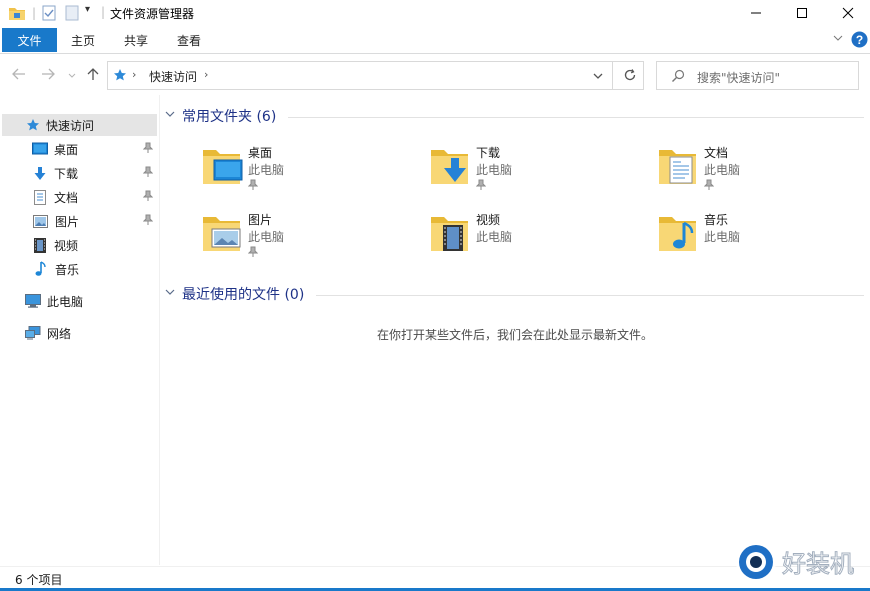  Describe the element at coordinates (152, 14) in the screenshot. I see `window-title: 文件资源管理器` at that location.